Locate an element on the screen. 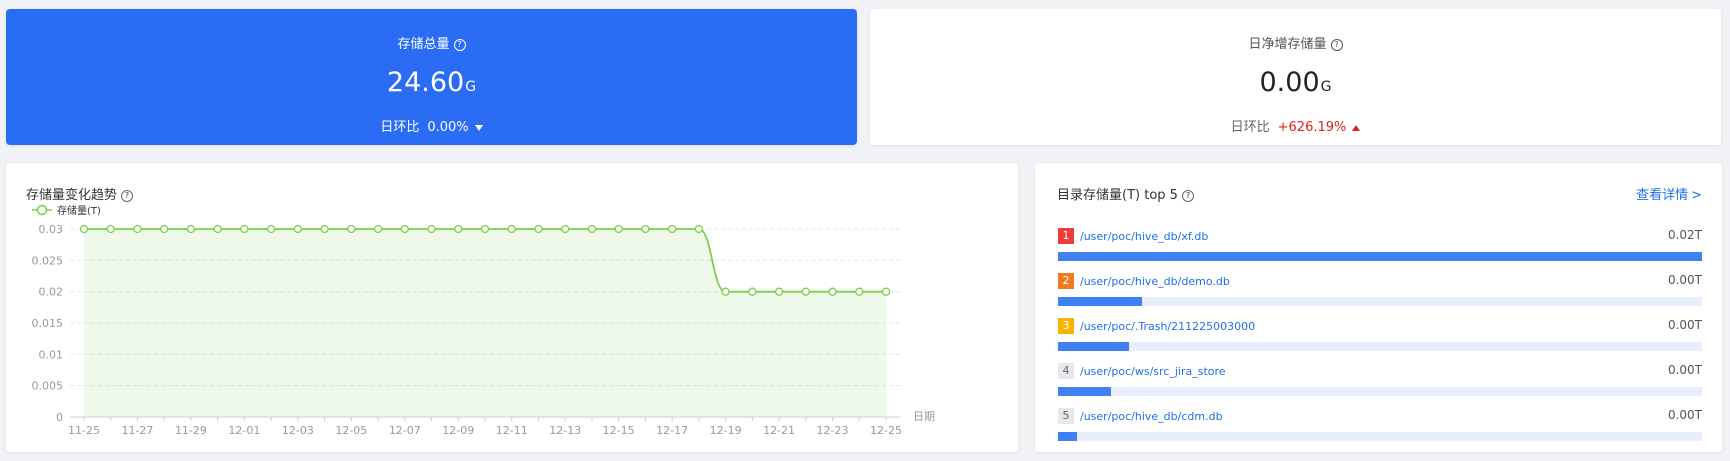 The width and height of the screenshot is (1730, 461). x-tick-label: 11-25 is located at coordinates (84, 430).